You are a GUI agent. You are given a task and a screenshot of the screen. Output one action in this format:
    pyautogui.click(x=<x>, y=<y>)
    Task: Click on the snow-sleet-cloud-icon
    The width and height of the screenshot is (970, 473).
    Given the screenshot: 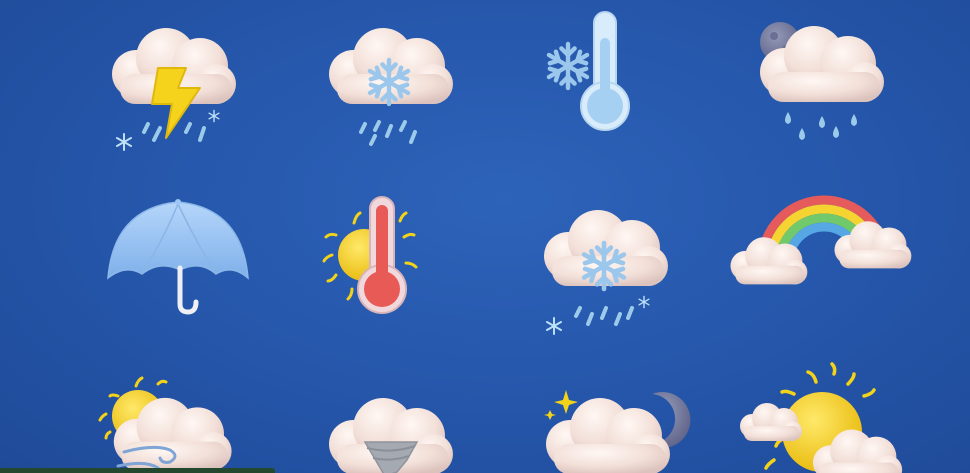 What is the action you would take?
    pyautogui.click(x=610, y=275)
    